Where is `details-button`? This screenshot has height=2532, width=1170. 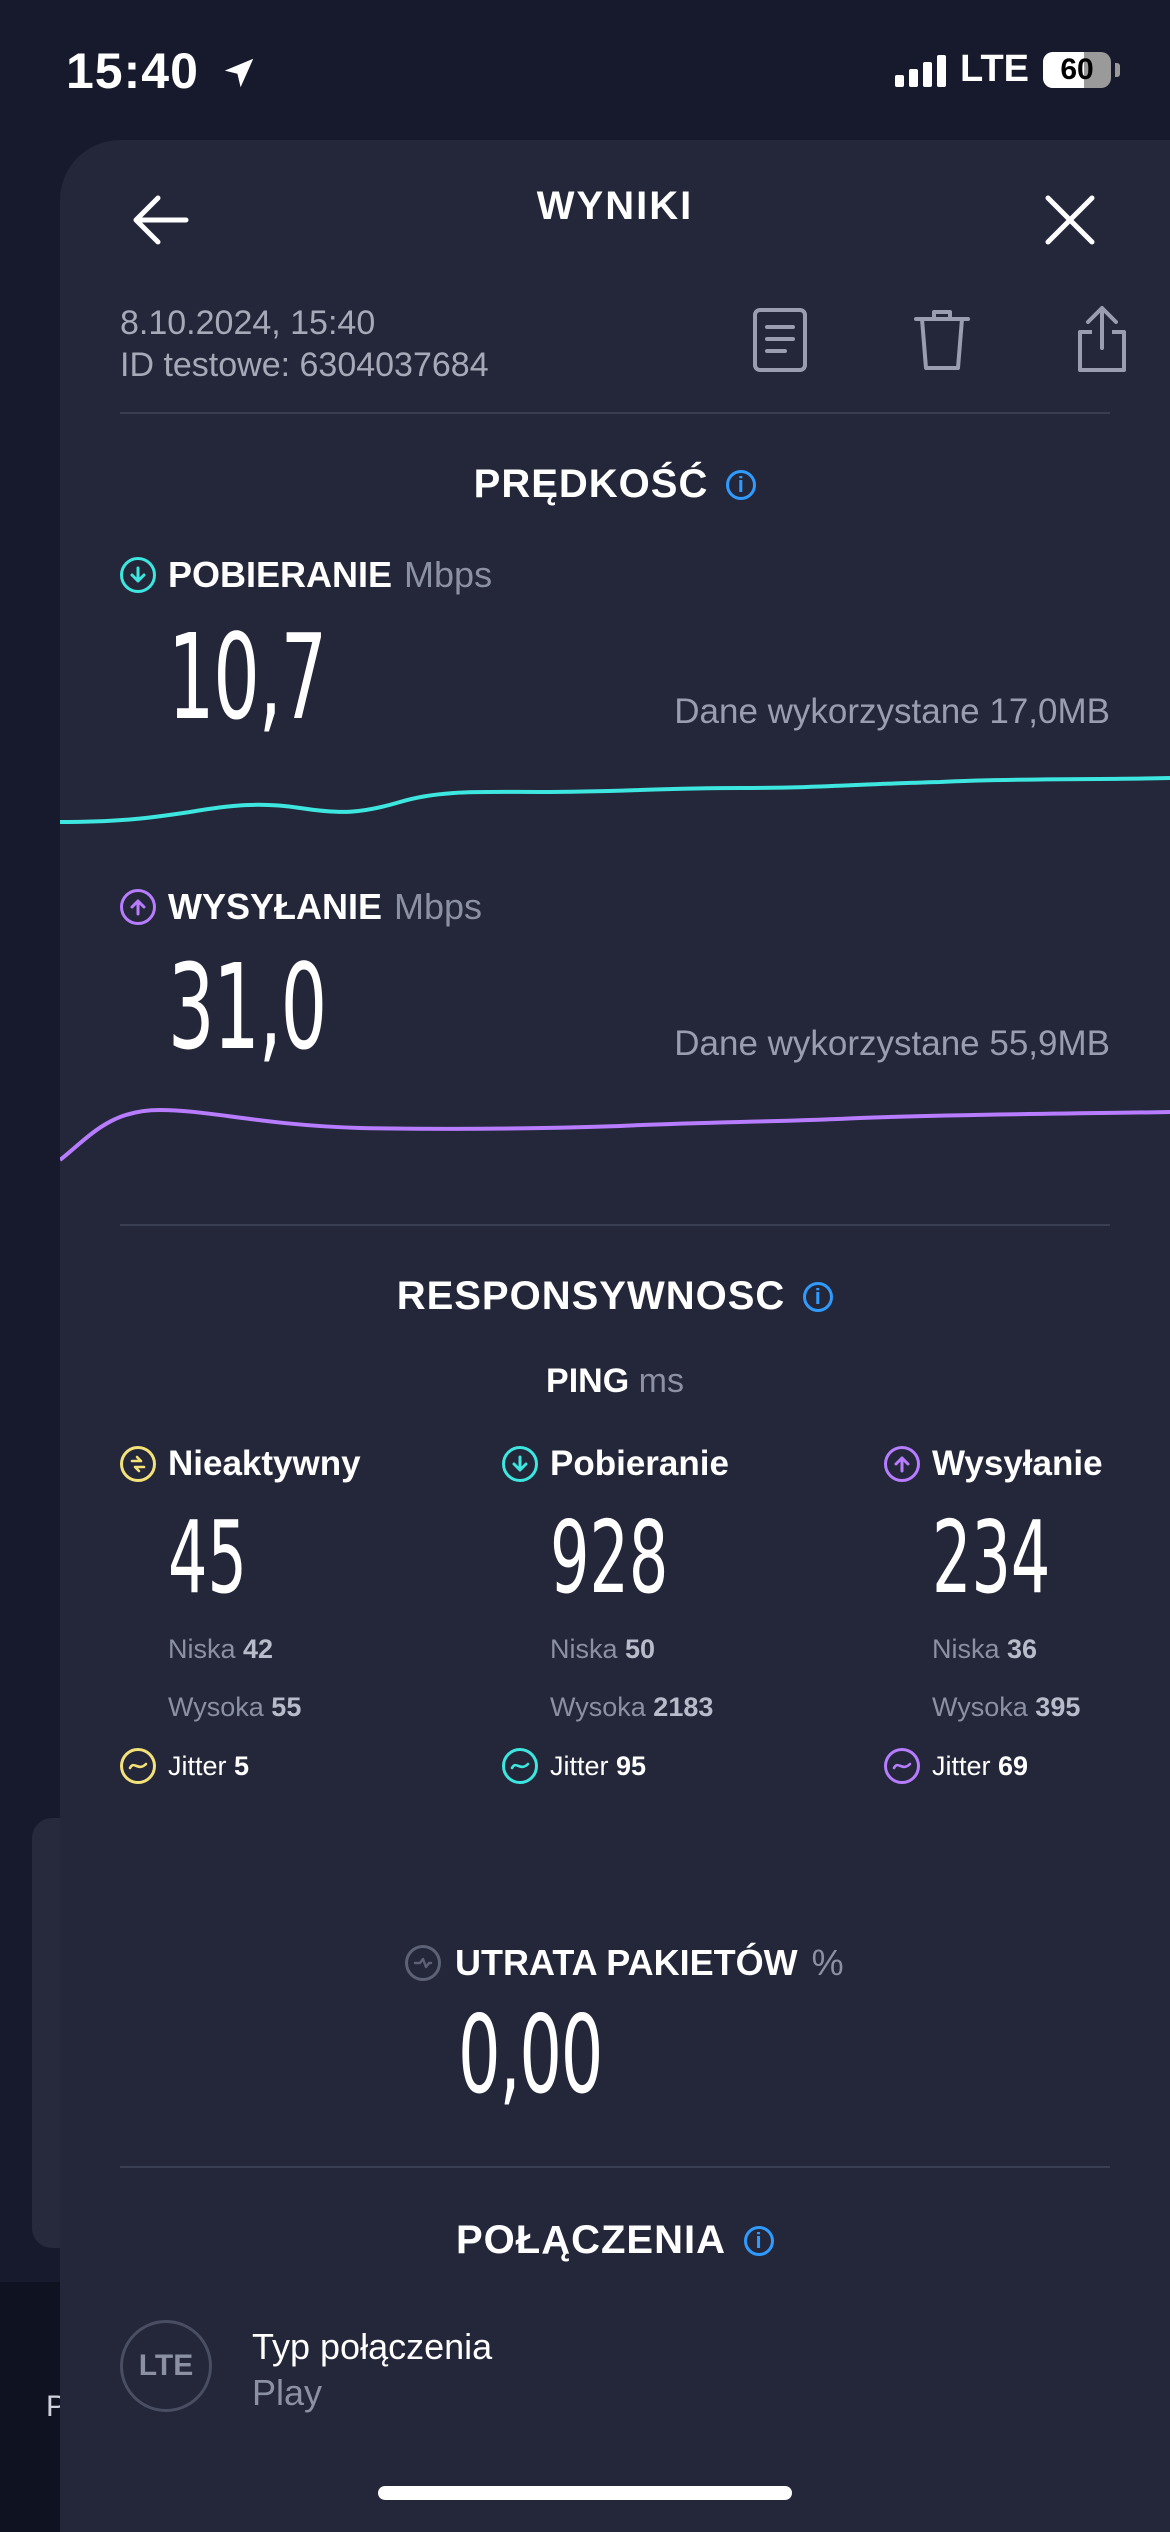 details-button is located at coordinates (780, 340).